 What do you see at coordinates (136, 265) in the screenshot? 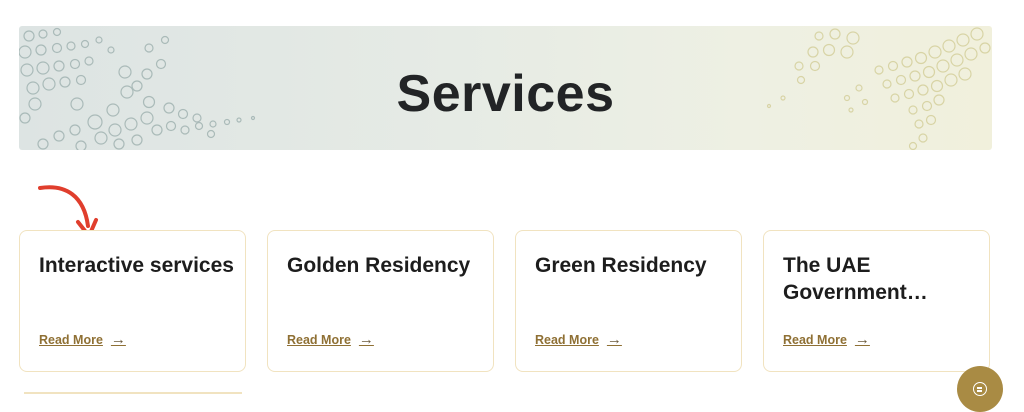
I see `service-card-title: Interactive services` at bounding box center [136, 265].